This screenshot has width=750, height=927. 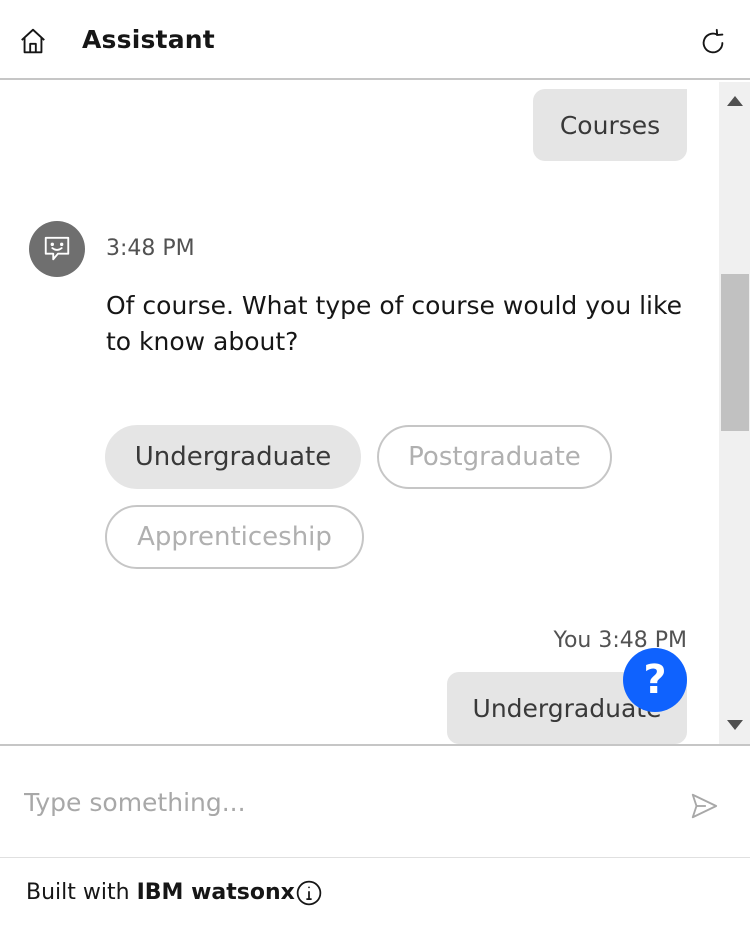 What do you see at coordinates (215, 892) in the screenshot?
I see `brand-name: IBM watsonx` at bounding box center [215, 892].